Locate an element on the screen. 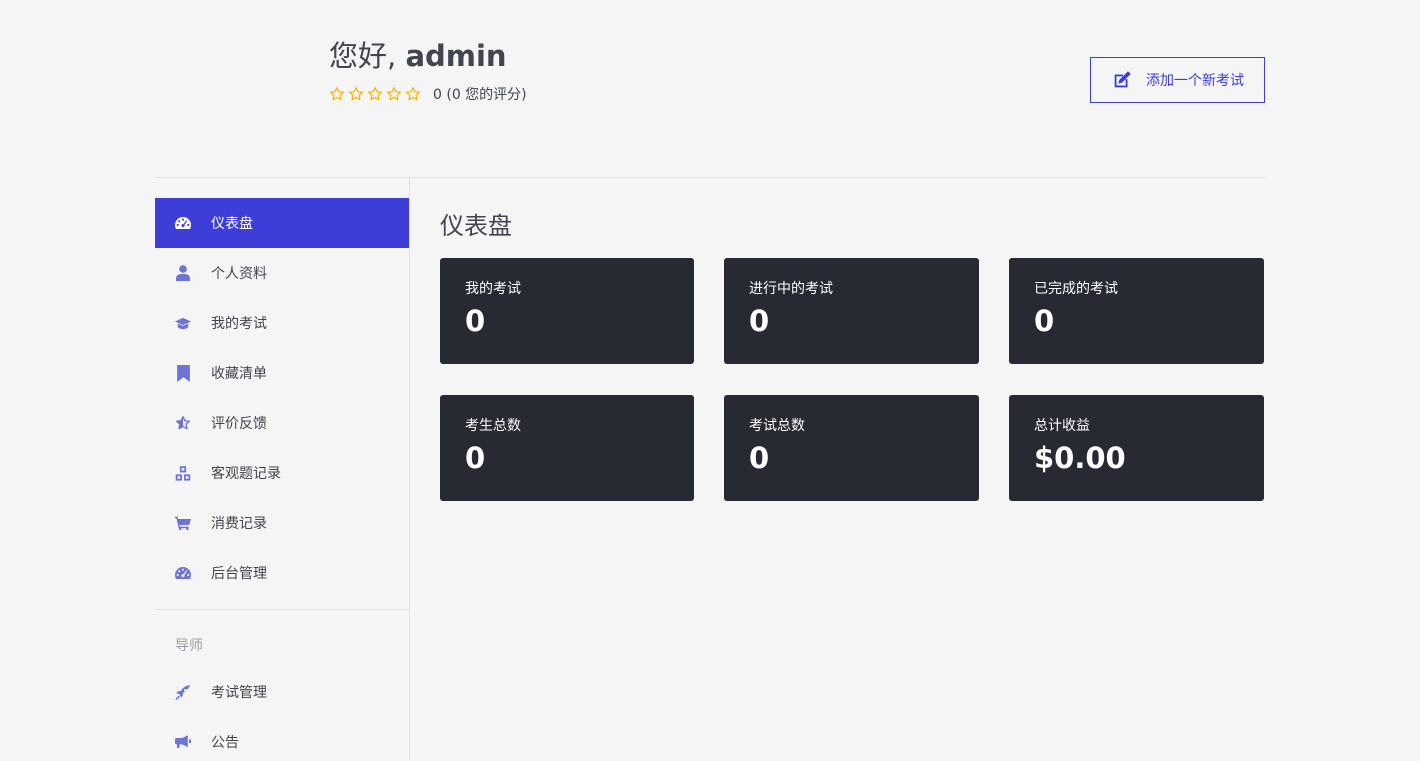  sidebar-section-title: 导师 is located at coordinates (189, 646).